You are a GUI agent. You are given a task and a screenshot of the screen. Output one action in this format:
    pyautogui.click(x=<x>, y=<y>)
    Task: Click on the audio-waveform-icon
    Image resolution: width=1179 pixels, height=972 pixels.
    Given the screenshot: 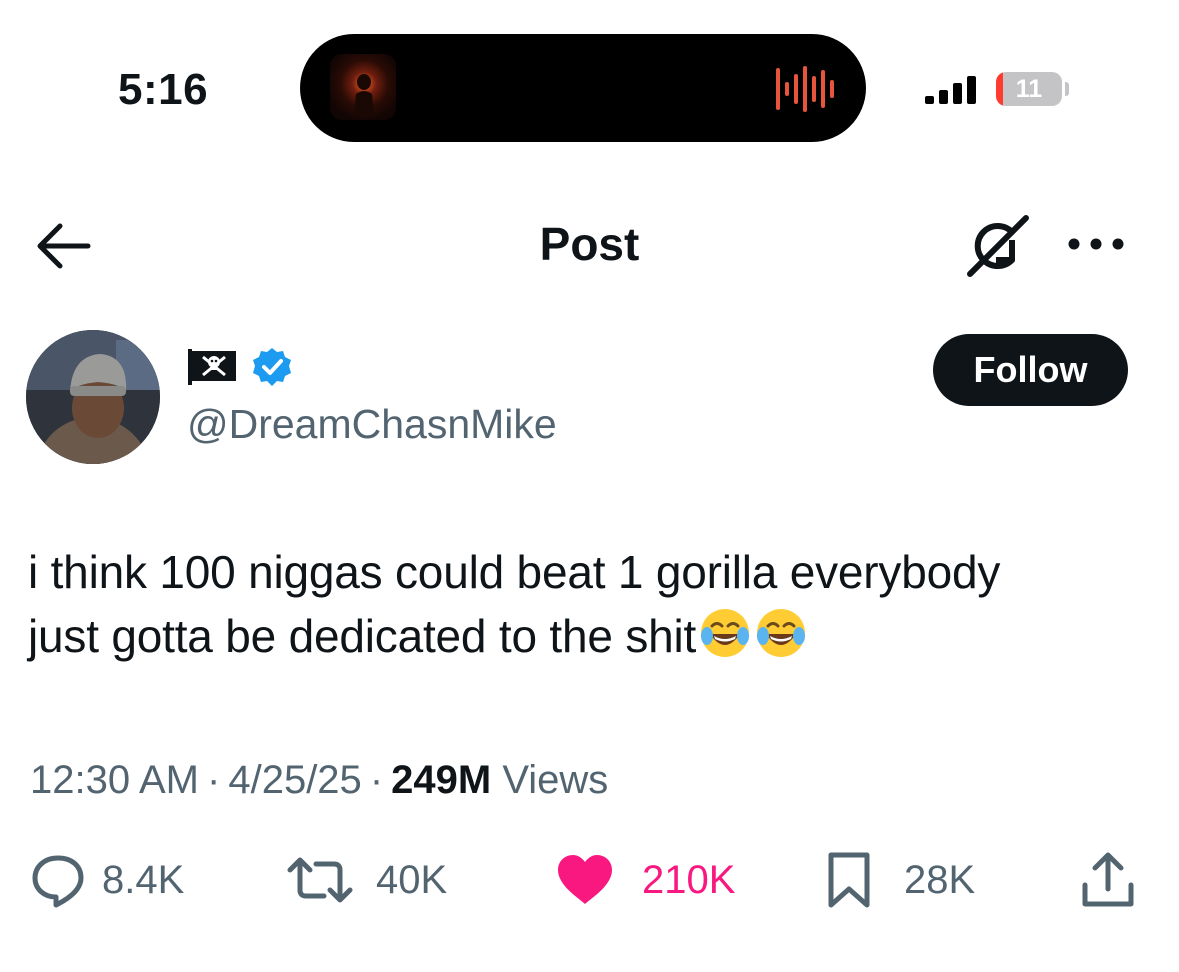 What is the action you would take?
    pyautogui.click(x=805, y=89)
    